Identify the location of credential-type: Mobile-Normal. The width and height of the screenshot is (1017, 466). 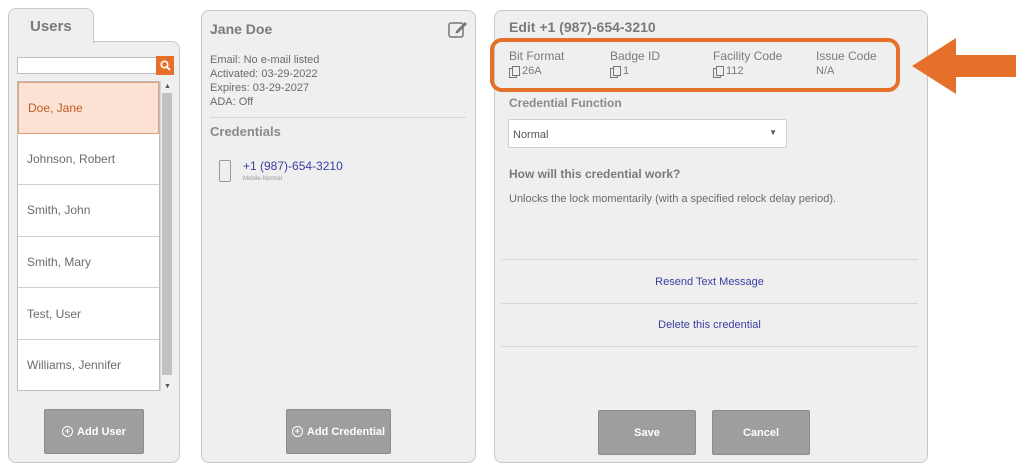
(263, 179).